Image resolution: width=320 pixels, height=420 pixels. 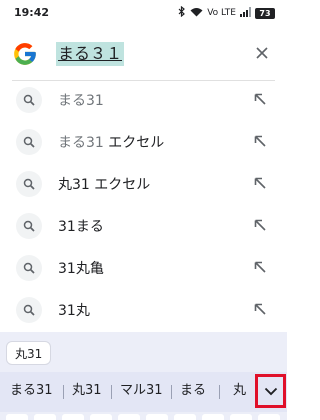 I want to click on candidate-word: まる31, so click(x=31, y=391).